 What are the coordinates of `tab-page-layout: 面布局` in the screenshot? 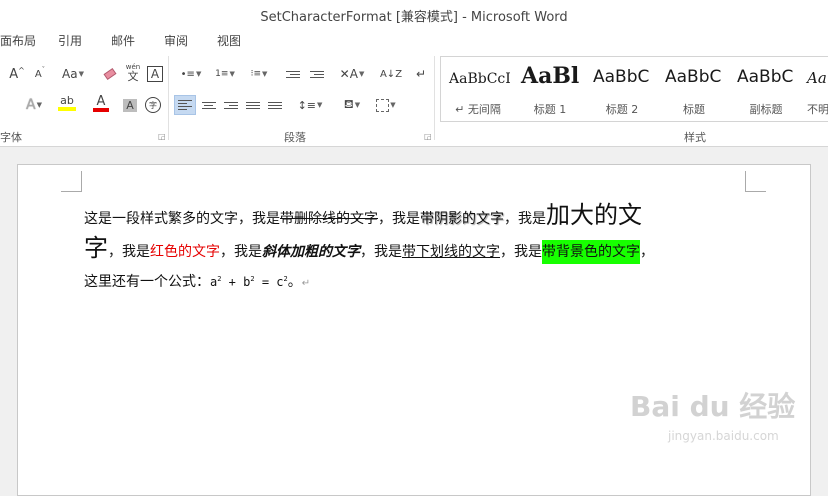 It's located at (18, 40).